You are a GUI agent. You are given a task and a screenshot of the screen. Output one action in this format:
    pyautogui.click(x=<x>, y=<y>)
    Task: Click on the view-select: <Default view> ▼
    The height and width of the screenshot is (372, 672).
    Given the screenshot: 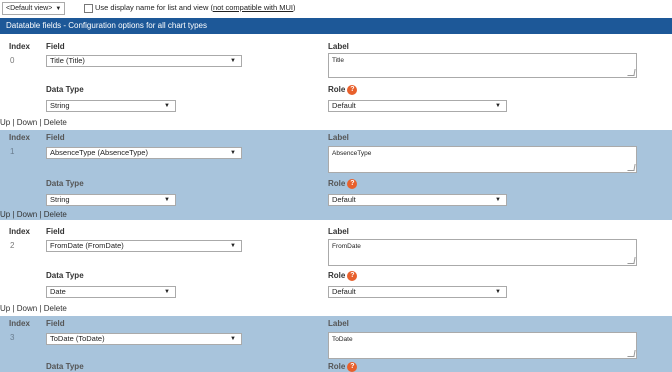 What is the action you would take?
    pyautogui.click(x=34, y=8)
    